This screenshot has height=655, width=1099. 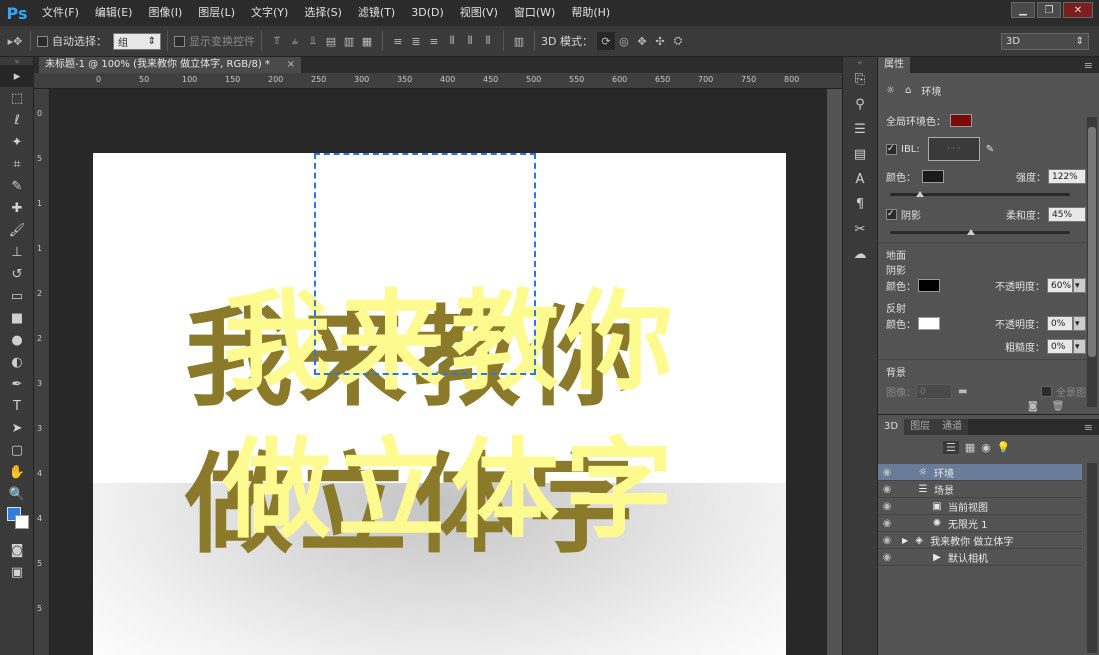 What do you see at coordinates (860, 254) in the screenshot?
I see `cloud-icon: ☁` at bounding box center [860, 254].